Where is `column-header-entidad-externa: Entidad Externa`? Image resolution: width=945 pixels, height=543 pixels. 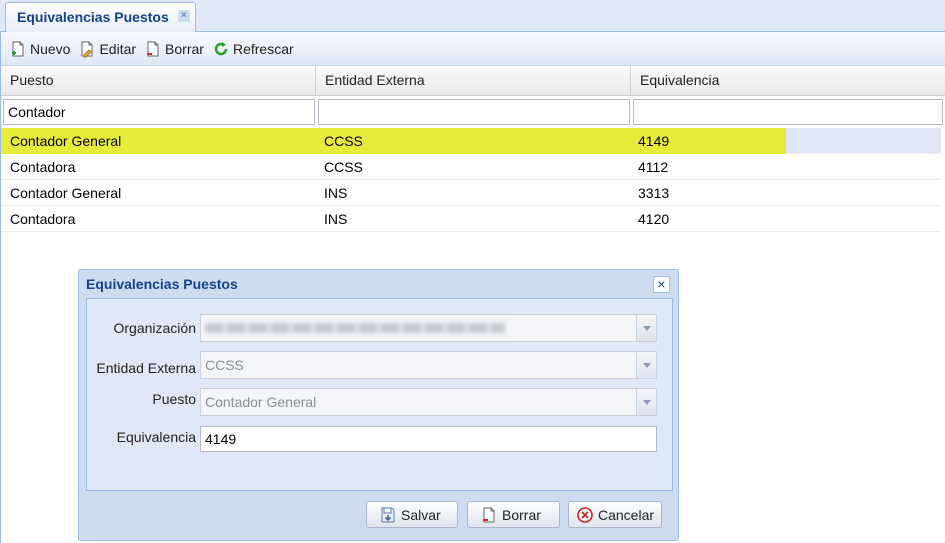 column-header-entidad-externa: Entidad Externa is located at coordinates (473, 80).